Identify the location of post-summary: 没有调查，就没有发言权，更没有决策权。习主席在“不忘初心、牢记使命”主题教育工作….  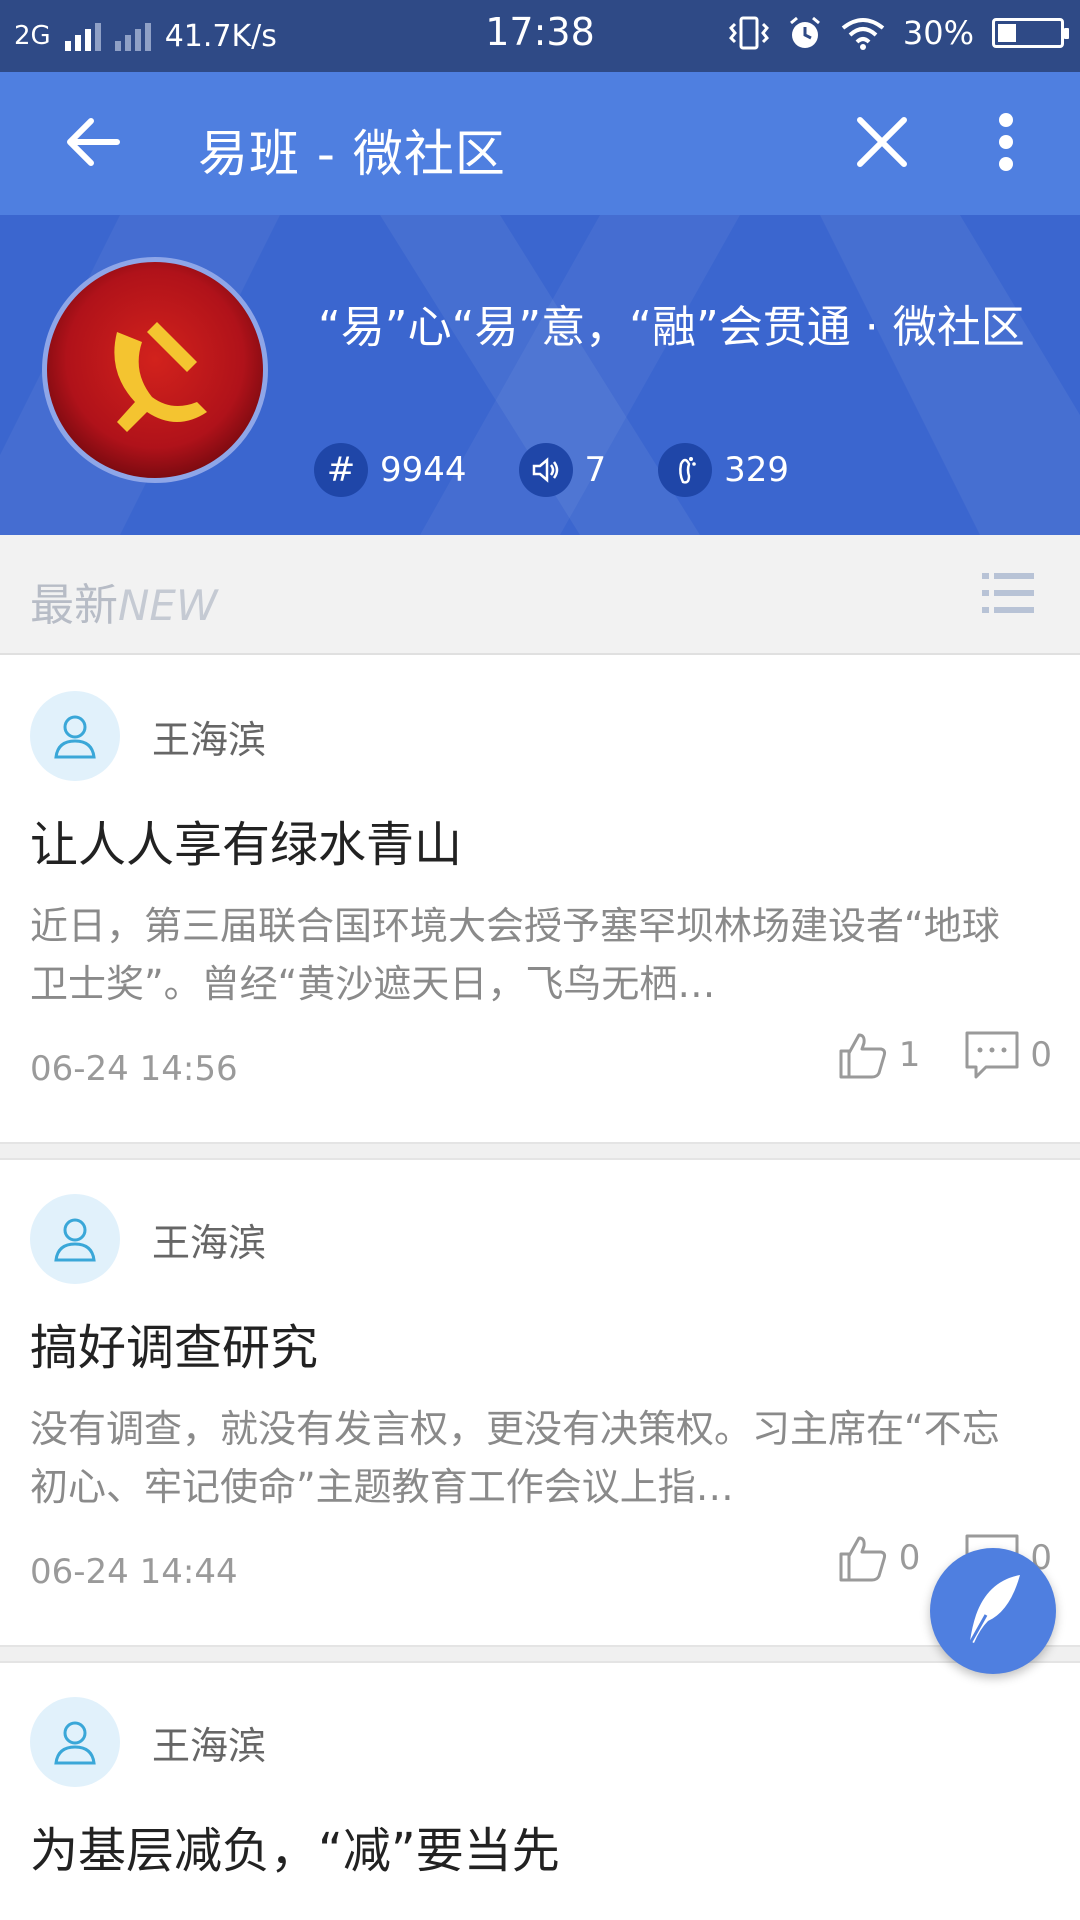
(515, 1458).